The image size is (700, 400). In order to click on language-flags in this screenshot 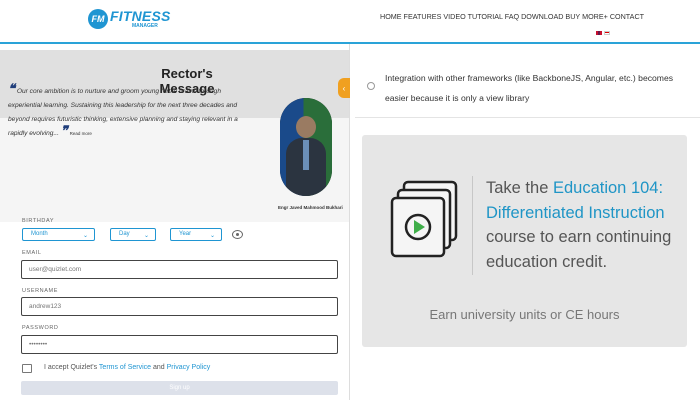, I will do `click(603, 33)`.